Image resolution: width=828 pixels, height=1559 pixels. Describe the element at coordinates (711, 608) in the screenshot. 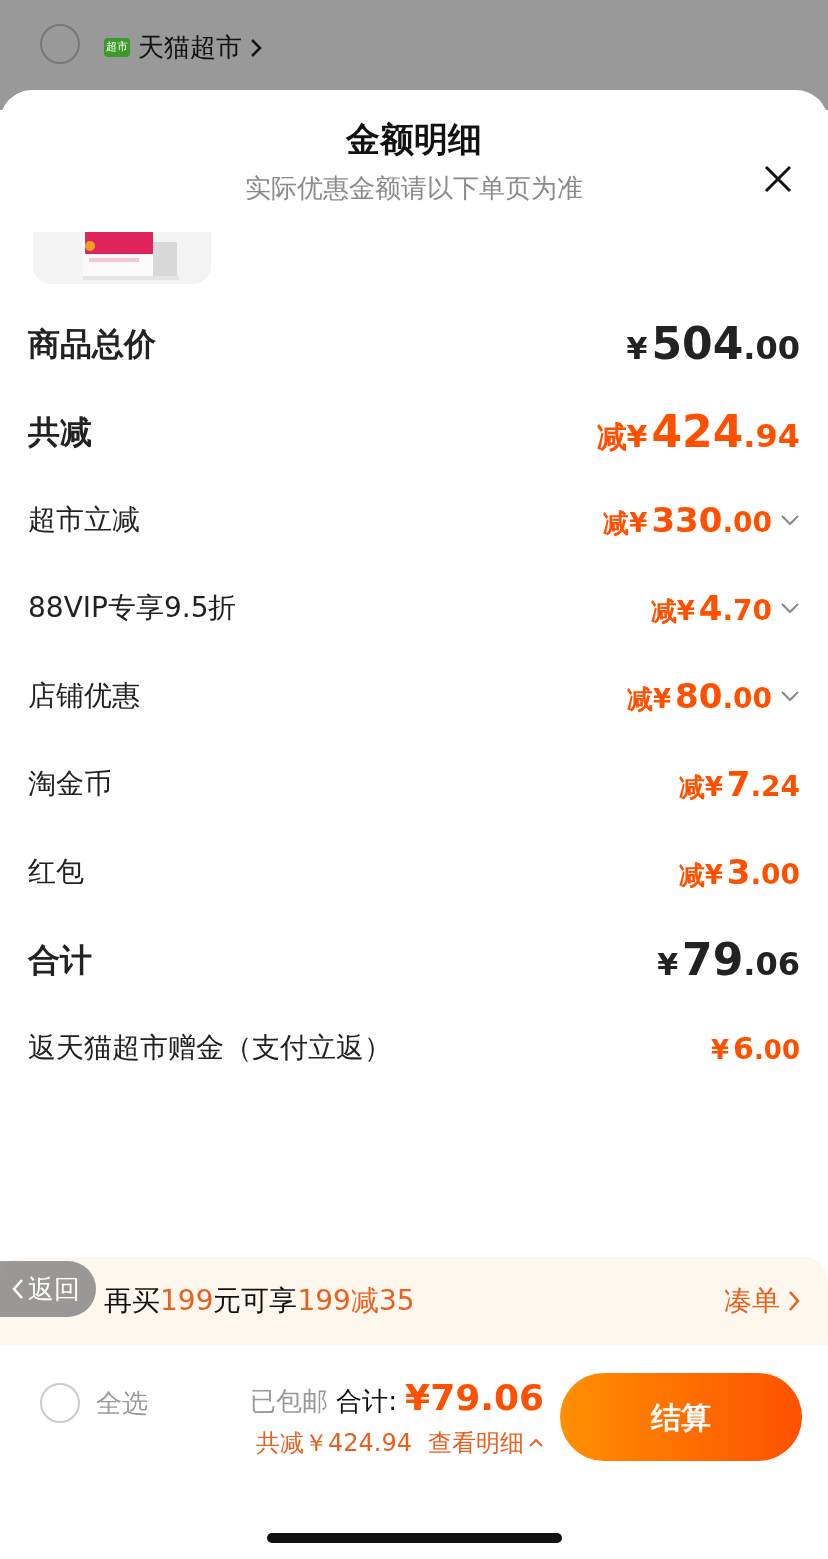

I see `amount: 减¥4.70` at that location.